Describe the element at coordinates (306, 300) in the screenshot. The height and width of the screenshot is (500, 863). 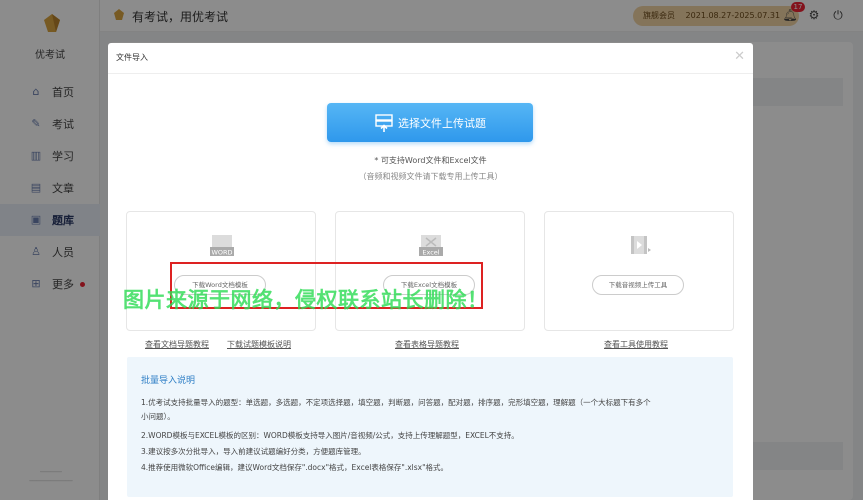
I see `watermark-text: 图片来源于网络，侵权联系站长删除！` at that location.